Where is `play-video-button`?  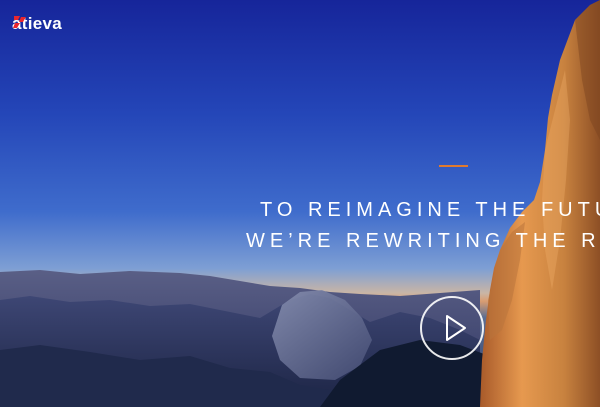
play-video-button is located at coordinates (452, 328).